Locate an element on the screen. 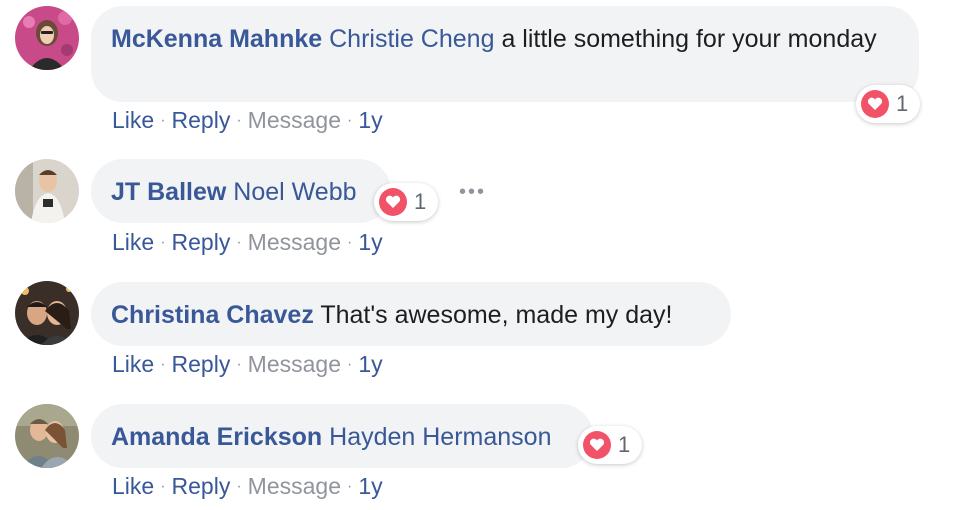 The height and width of the screenshot is (510, 978). comment-bubble: JT Ballew Noel Webb is located at coordinates (241, 191).